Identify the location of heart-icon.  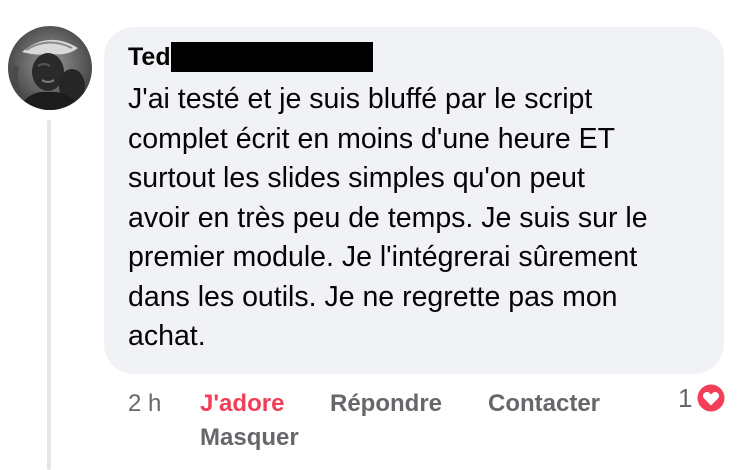
(711, 398).